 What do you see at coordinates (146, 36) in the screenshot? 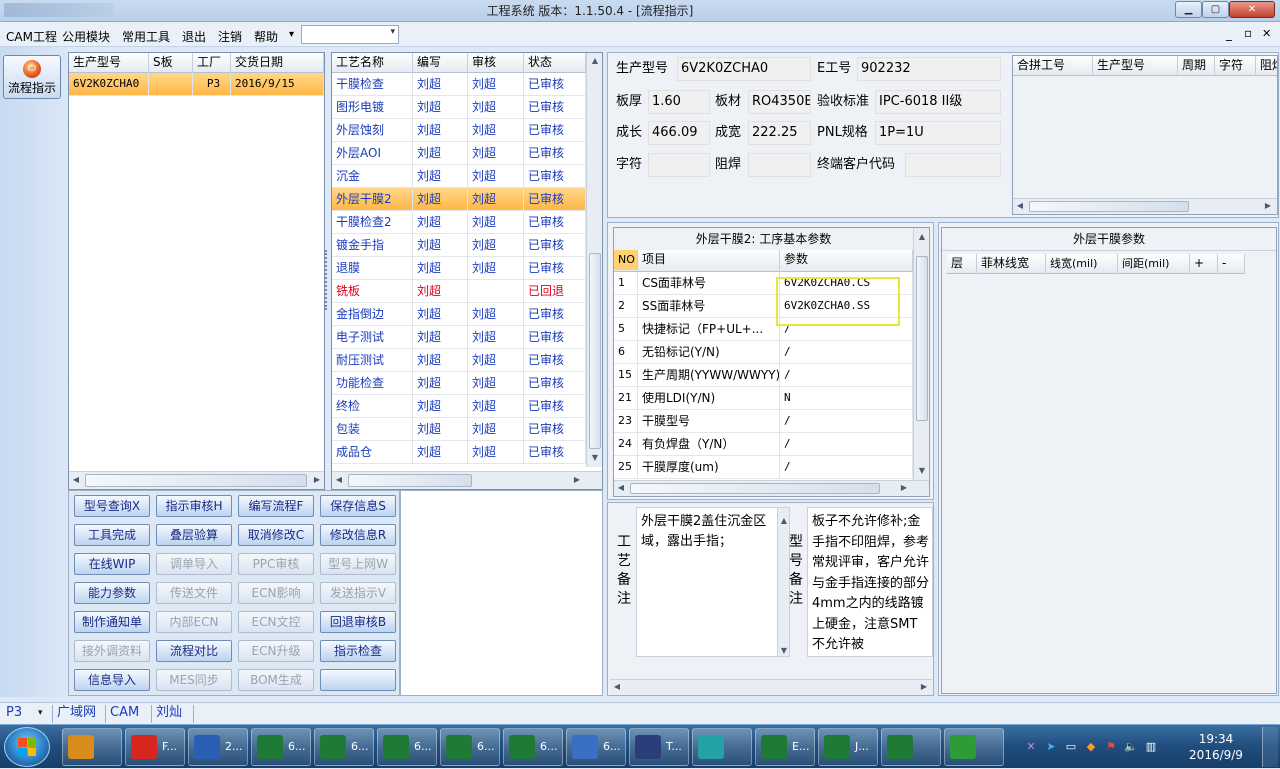
I see `menu-tools: 常用工具` at bounding box center [146, 36].